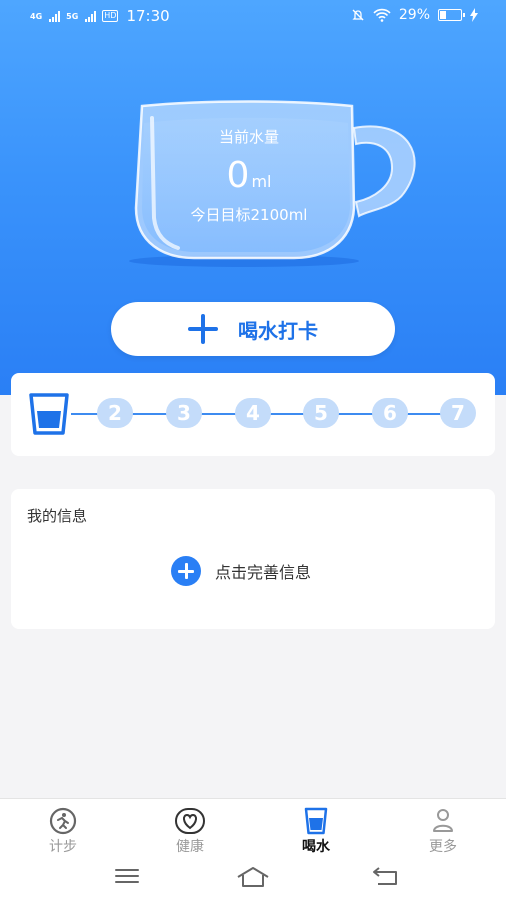 This screenshot has height=900, width=506. Describe the element at coordinates (190, 821) in the screenshot. I see `heart-icon` at that location.